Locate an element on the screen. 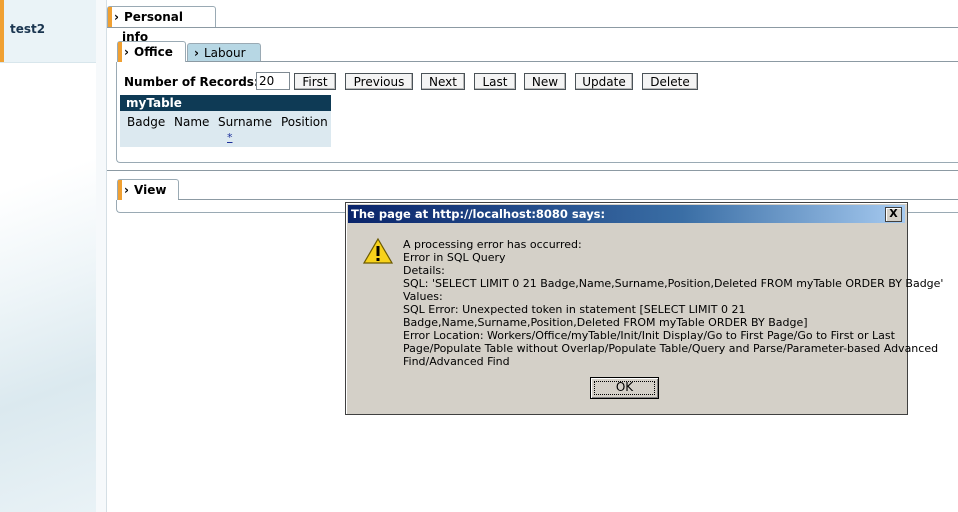 This screenshot has width=958, height=512. sidebar-item-label: test2 is located at coordinates (28, 29).